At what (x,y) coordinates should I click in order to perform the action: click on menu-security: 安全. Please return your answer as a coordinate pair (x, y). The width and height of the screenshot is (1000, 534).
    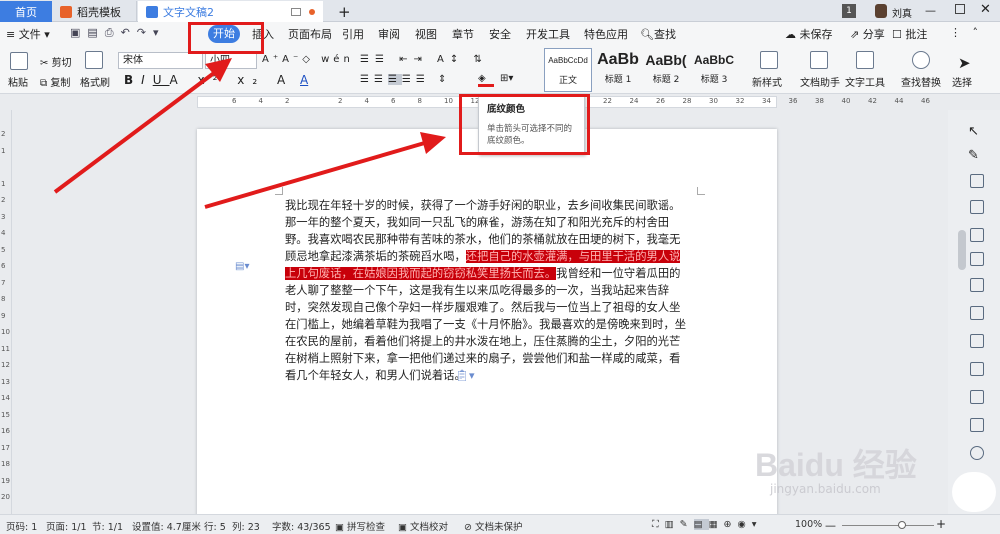
    Looking at the image, I should click on (500, 34).